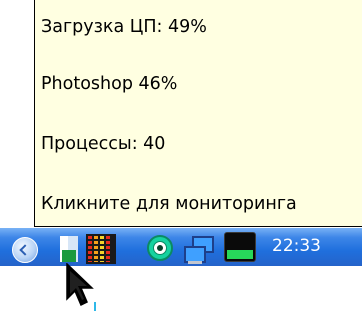 The image size is (362, 312). I want to click on network-icon, so click(199, 249).